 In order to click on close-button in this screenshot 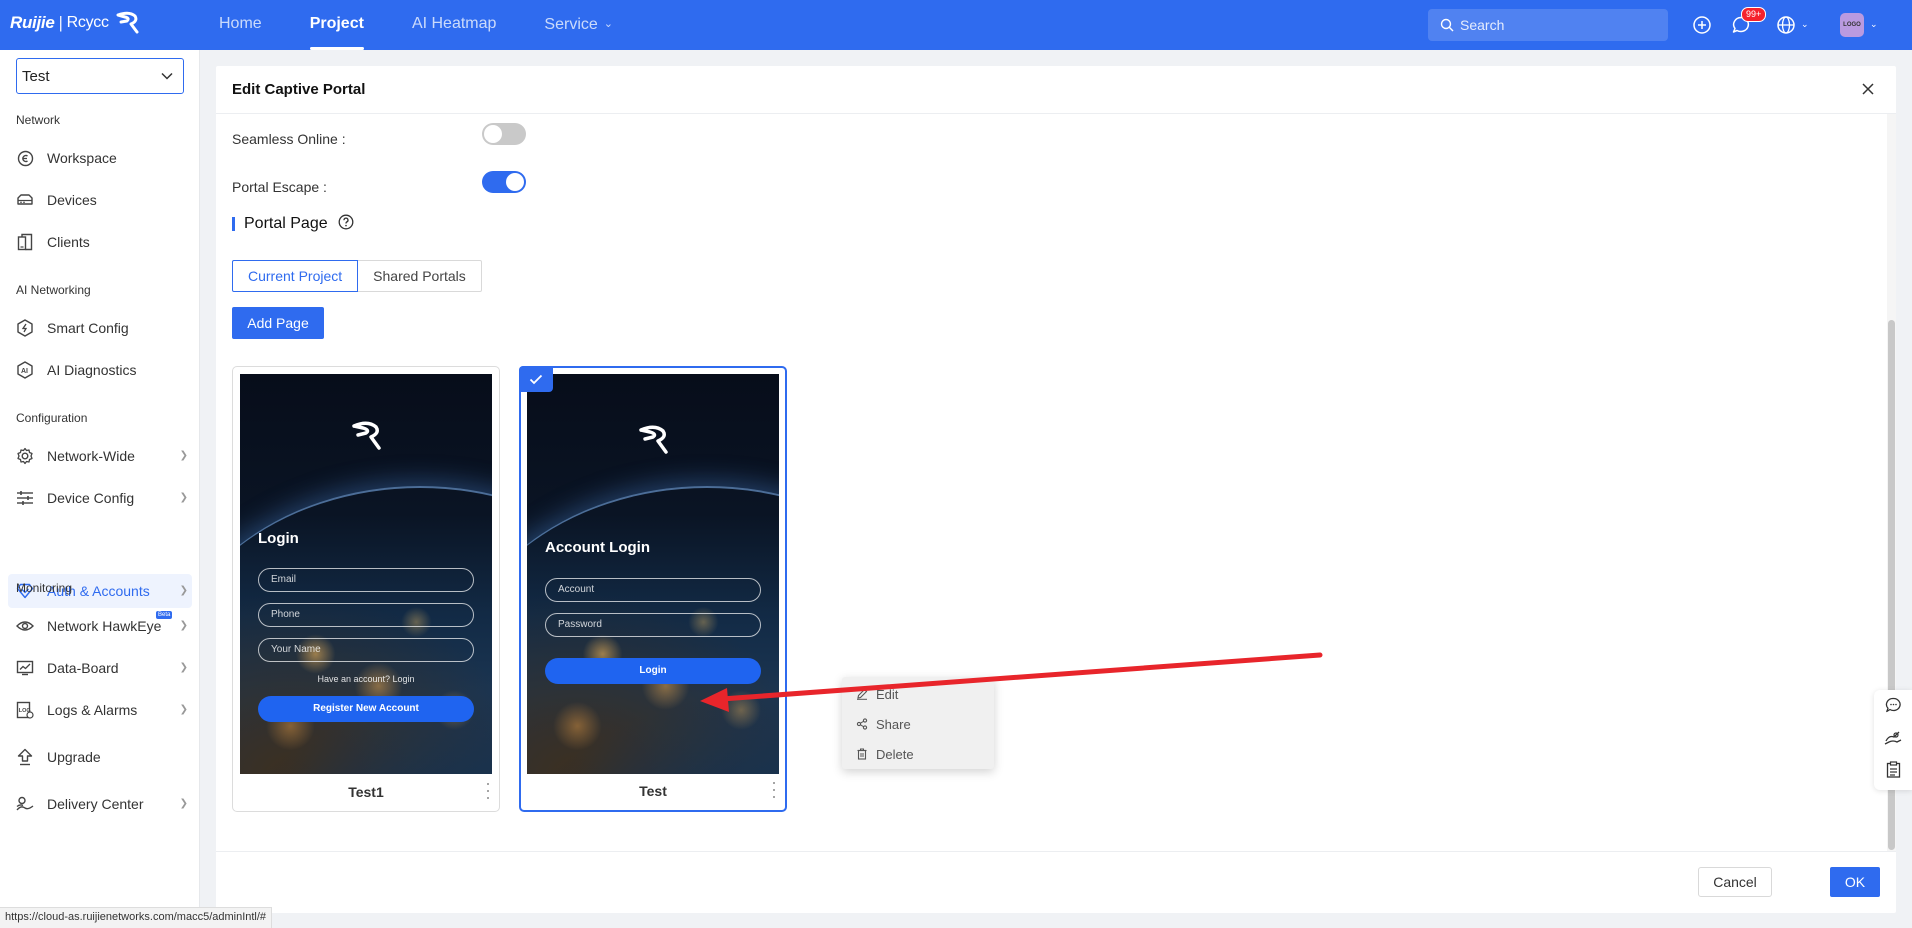, I will do `click(1868, 89)`.